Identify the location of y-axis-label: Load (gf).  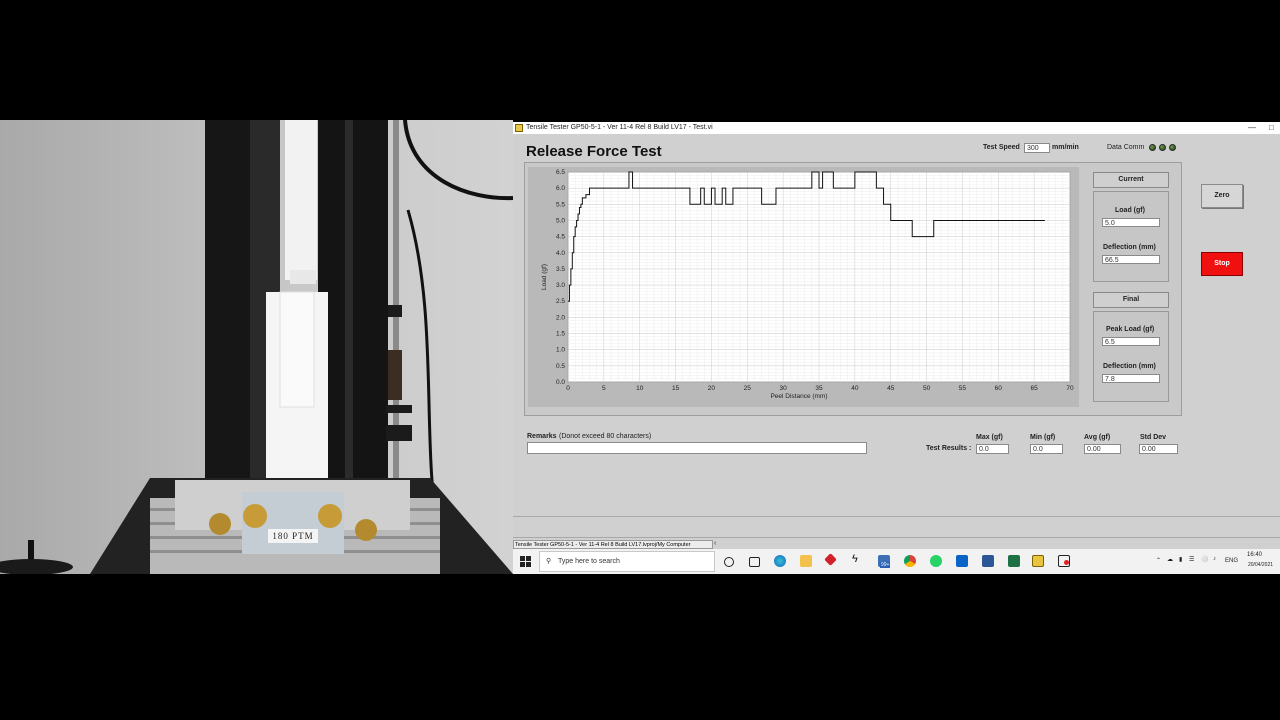
(544, 277).